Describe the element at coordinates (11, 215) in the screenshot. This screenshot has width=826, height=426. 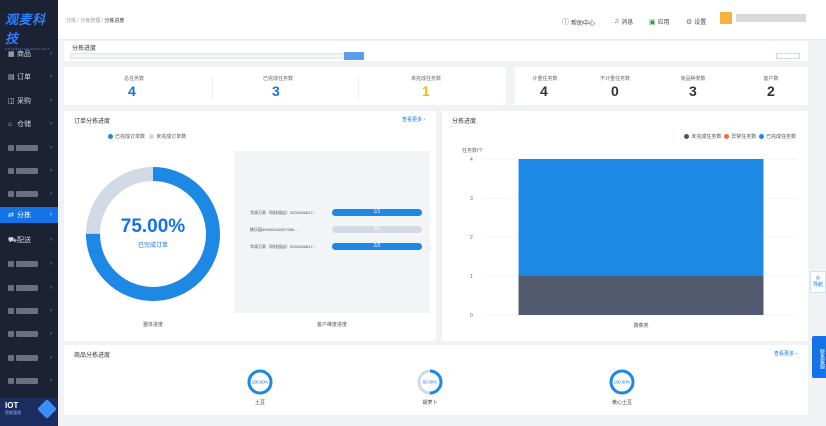
I see `sorting-icon: ⇄` at that location.